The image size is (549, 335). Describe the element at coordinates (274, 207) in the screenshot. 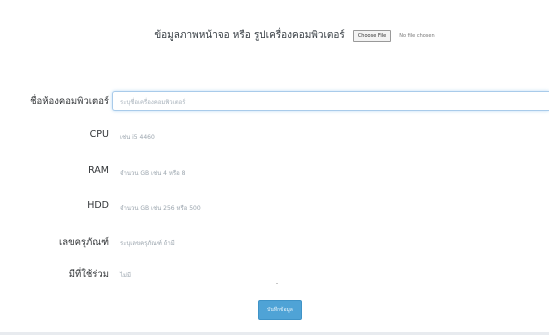

I see `hdd-row: HDD จำนวน GB เช่น 256 หรือ 500` at that location.